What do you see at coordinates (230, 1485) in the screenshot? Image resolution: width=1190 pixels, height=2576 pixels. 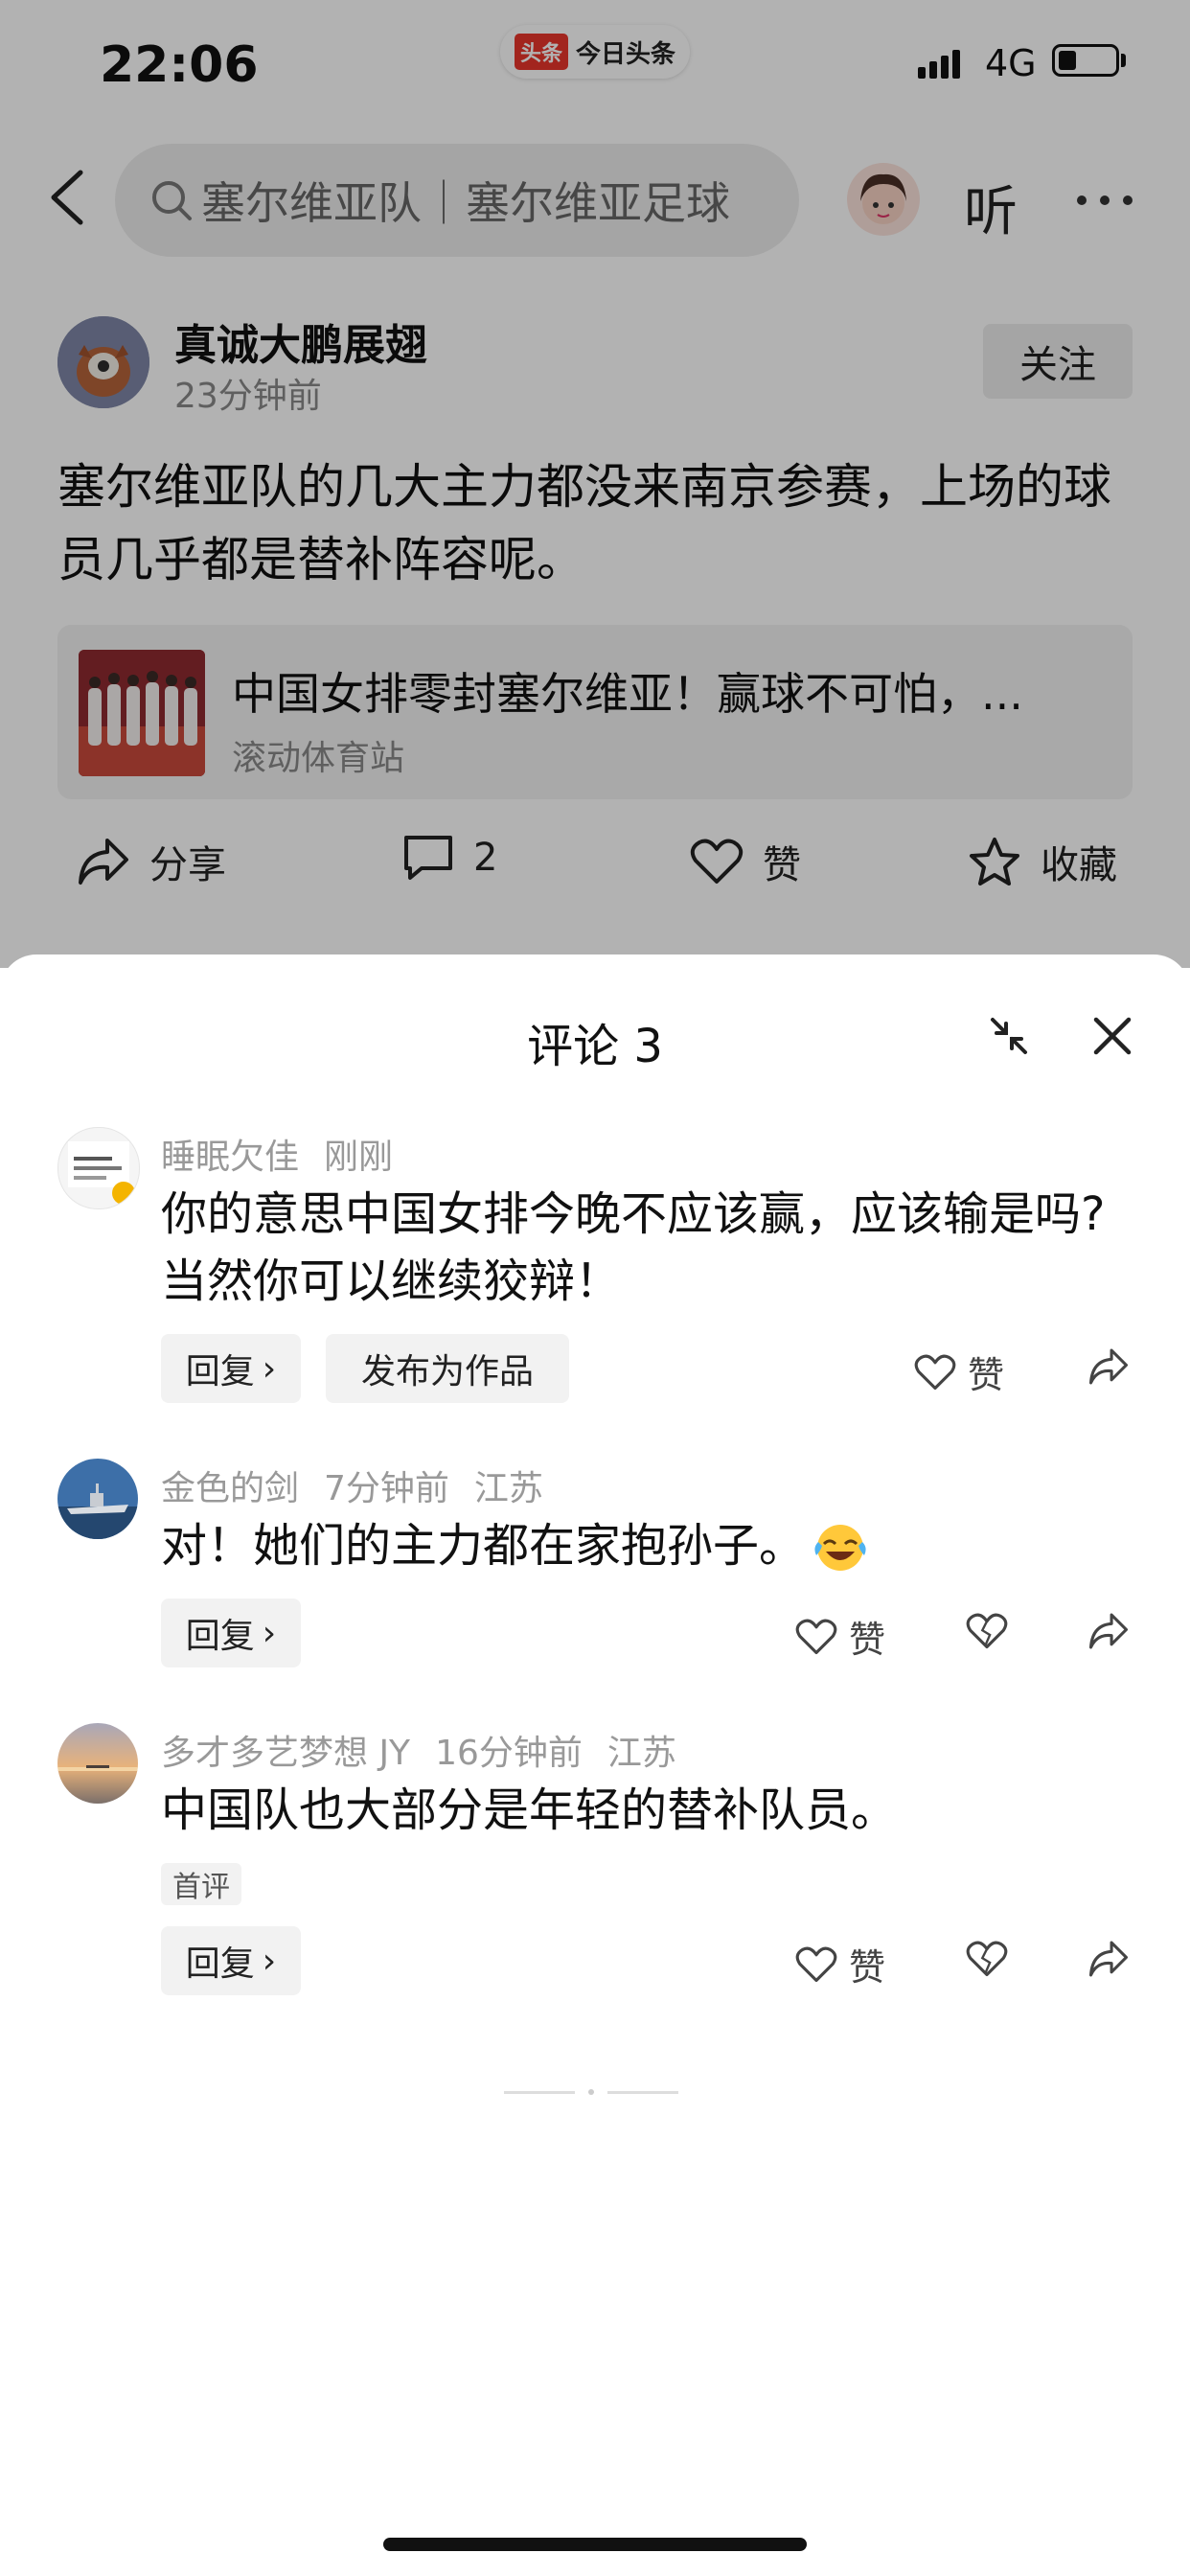 I see `comment-username: 金色的剑` at bounding box center [230, 1485].